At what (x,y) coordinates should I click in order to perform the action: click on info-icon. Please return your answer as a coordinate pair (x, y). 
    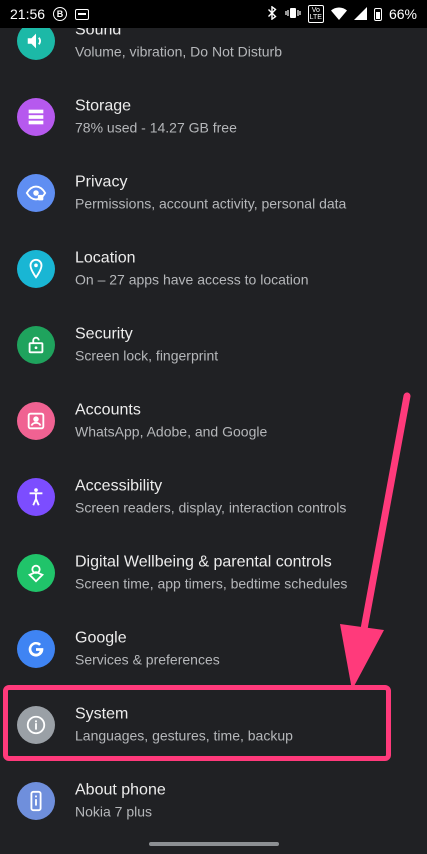
    Looking at the image, I should click on (36, 725).